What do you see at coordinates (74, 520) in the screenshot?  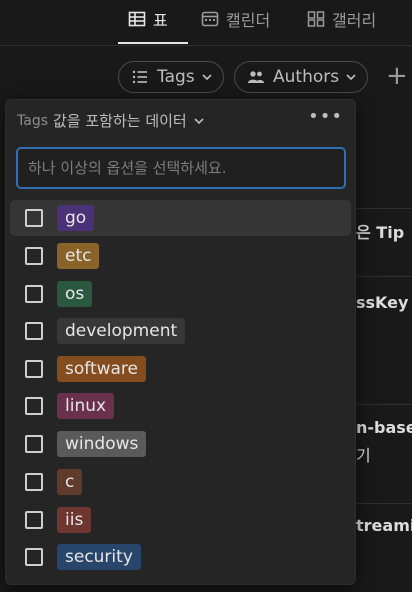 I see `option-tag: iis` at bounding box center [74, 520].